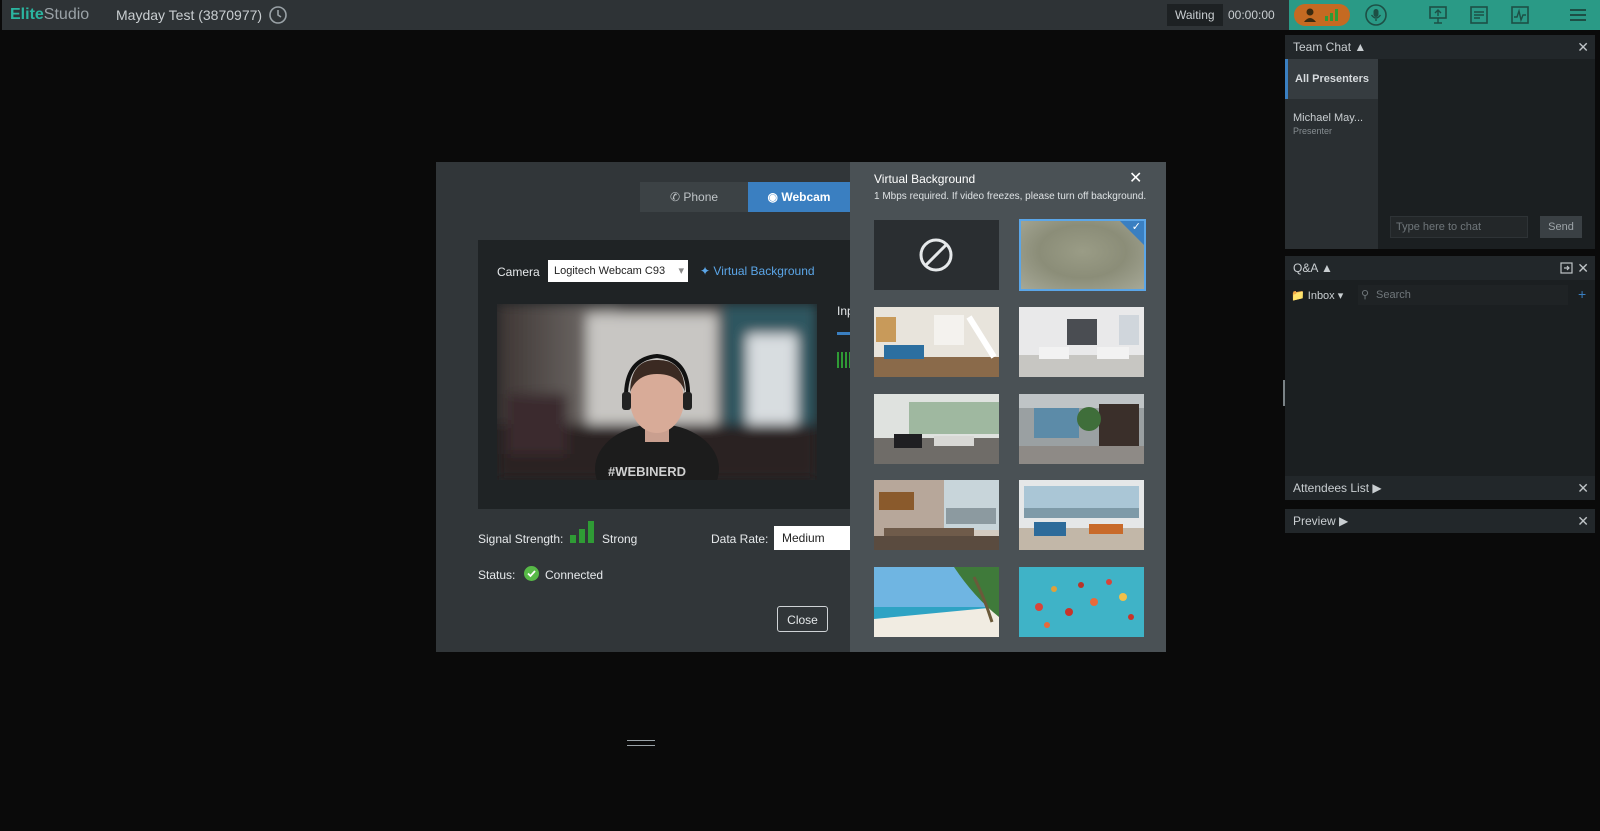  Describe the element at coordinates (1317, 295) in the screenshot. I see `inbox-dropdown: 📁 Inbox ▾` at that location.